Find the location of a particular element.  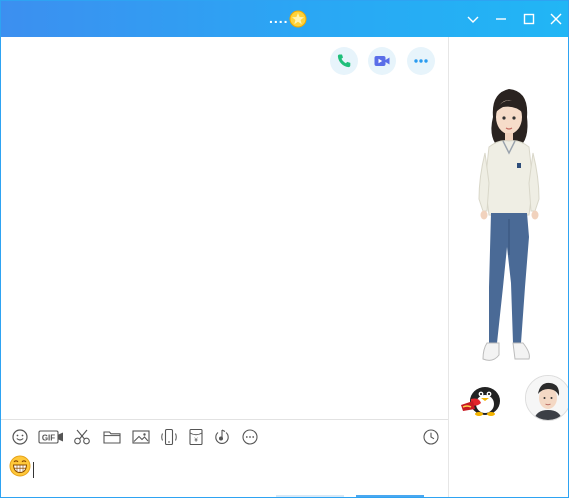

music-icon is located at coordinates (222, 437).